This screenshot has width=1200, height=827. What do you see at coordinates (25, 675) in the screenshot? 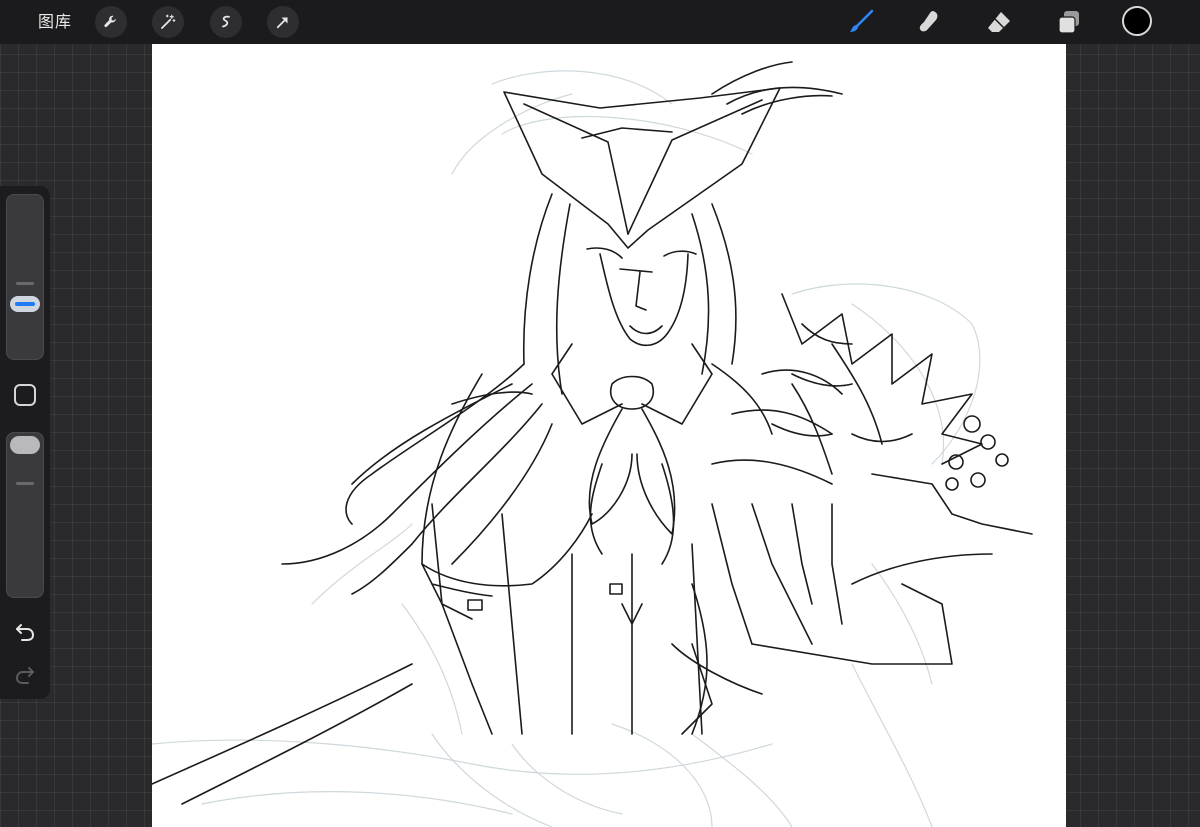
I see `redo-icon` at bounding box center [25, 675].